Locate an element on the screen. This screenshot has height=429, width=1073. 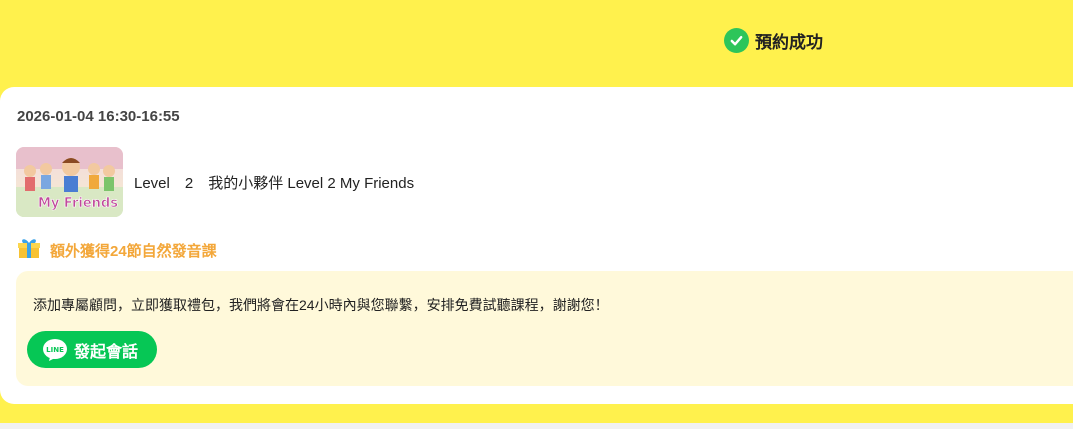
course-title: Level 2 我的小夥伴 Level 2 My Friends is located at coordinates (274, 183).